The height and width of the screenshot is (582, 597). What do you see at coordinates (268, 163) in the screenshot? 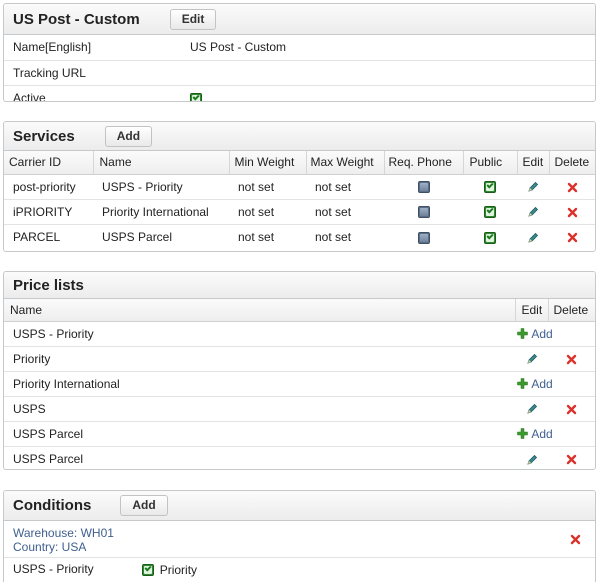
I see `col-min-weight: Min Weight` at bounding box center [268, 163].